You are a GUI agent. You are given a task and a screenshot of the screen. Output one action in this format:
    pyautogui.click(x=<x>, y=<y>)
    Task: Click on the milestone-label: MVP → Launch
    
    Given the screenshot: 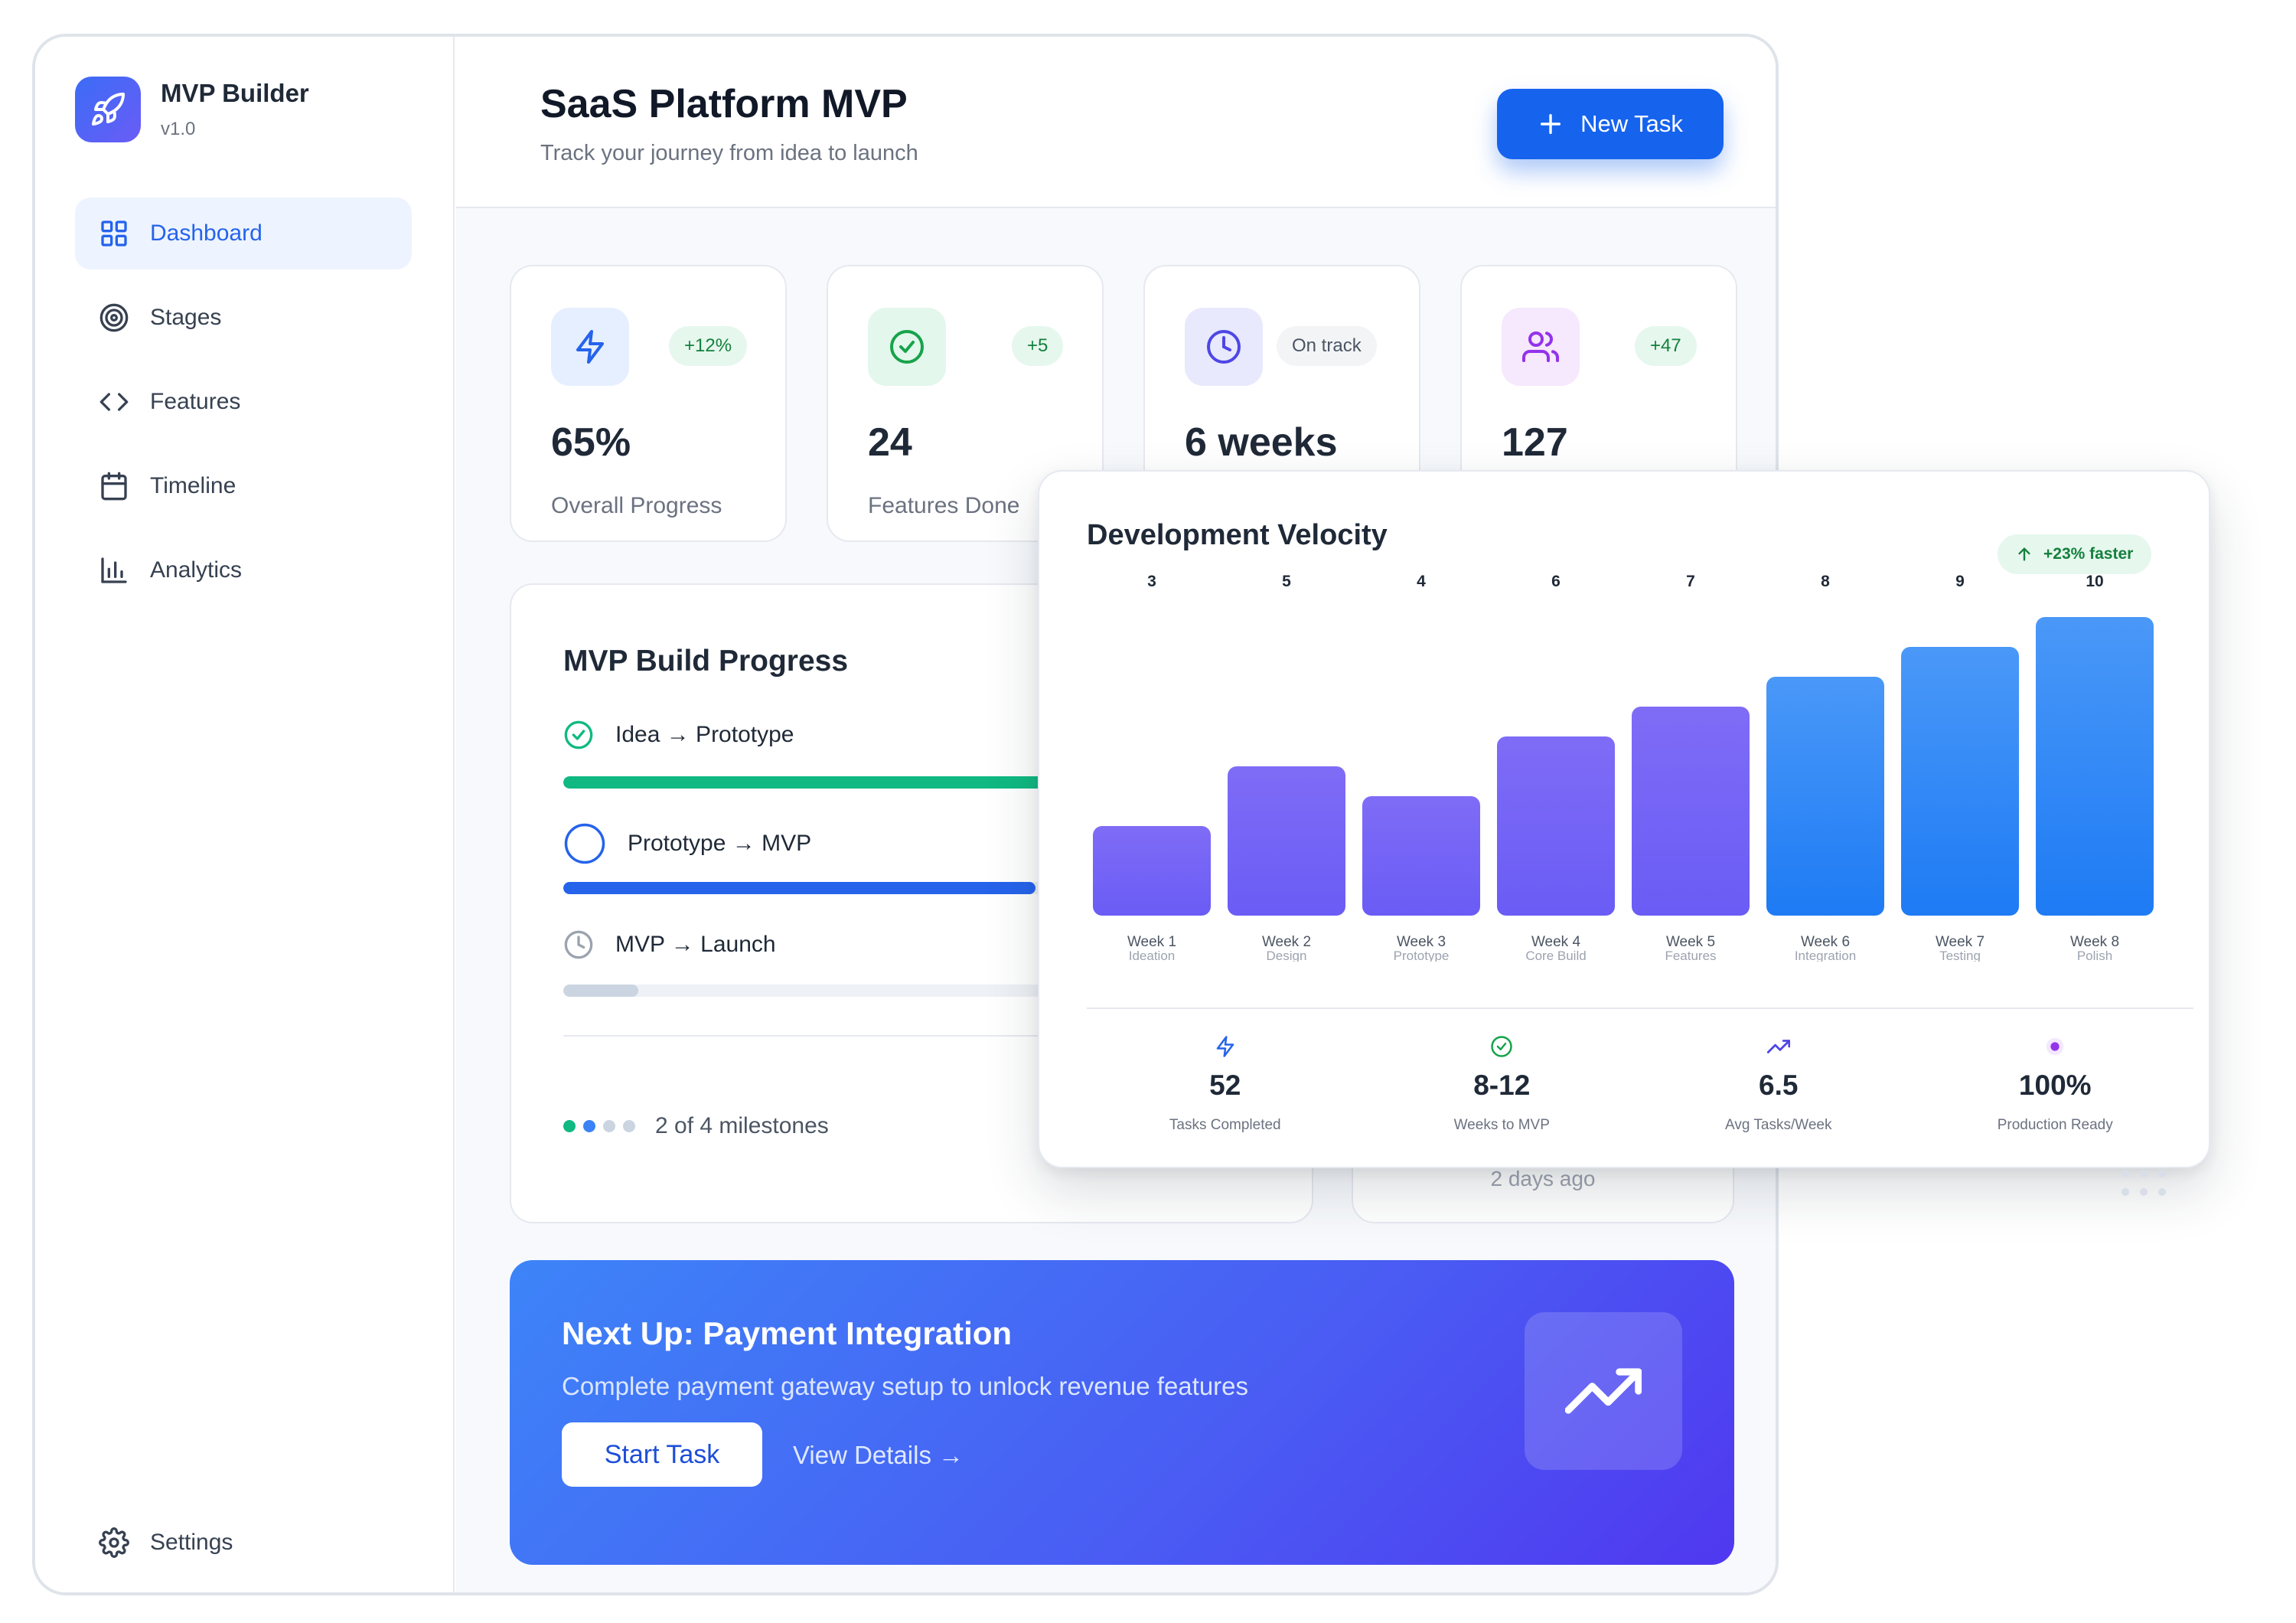 What is the action you would take?
    pyautogui.click(x=695, y=944)
    